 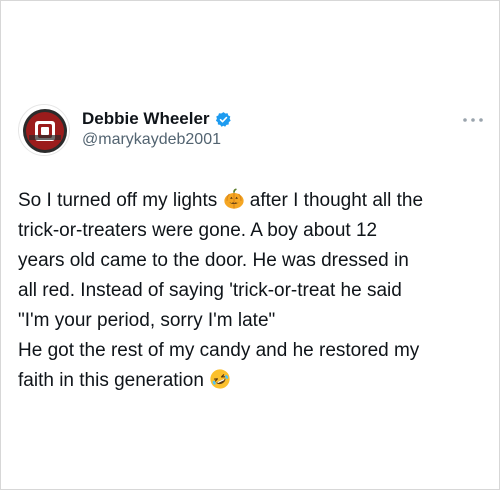 What do you see at coordinates (157, 140) in the screenshot?
I see `user-handle: @marykaydeb2001` at bounding box center [157, 140].